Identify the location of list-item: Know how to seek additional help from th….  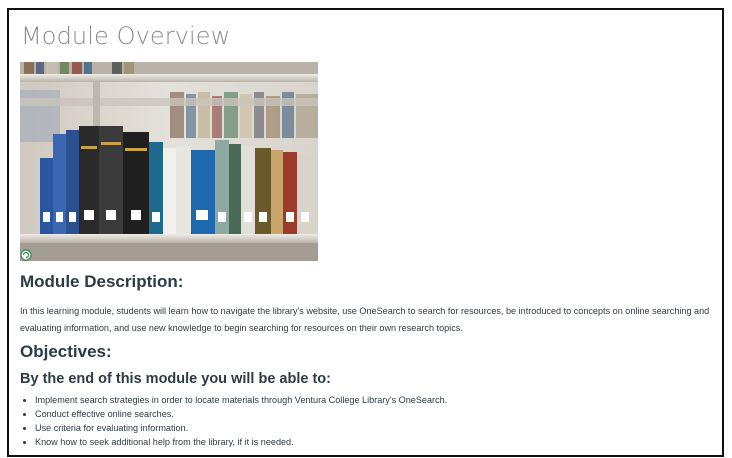
(241, 442).